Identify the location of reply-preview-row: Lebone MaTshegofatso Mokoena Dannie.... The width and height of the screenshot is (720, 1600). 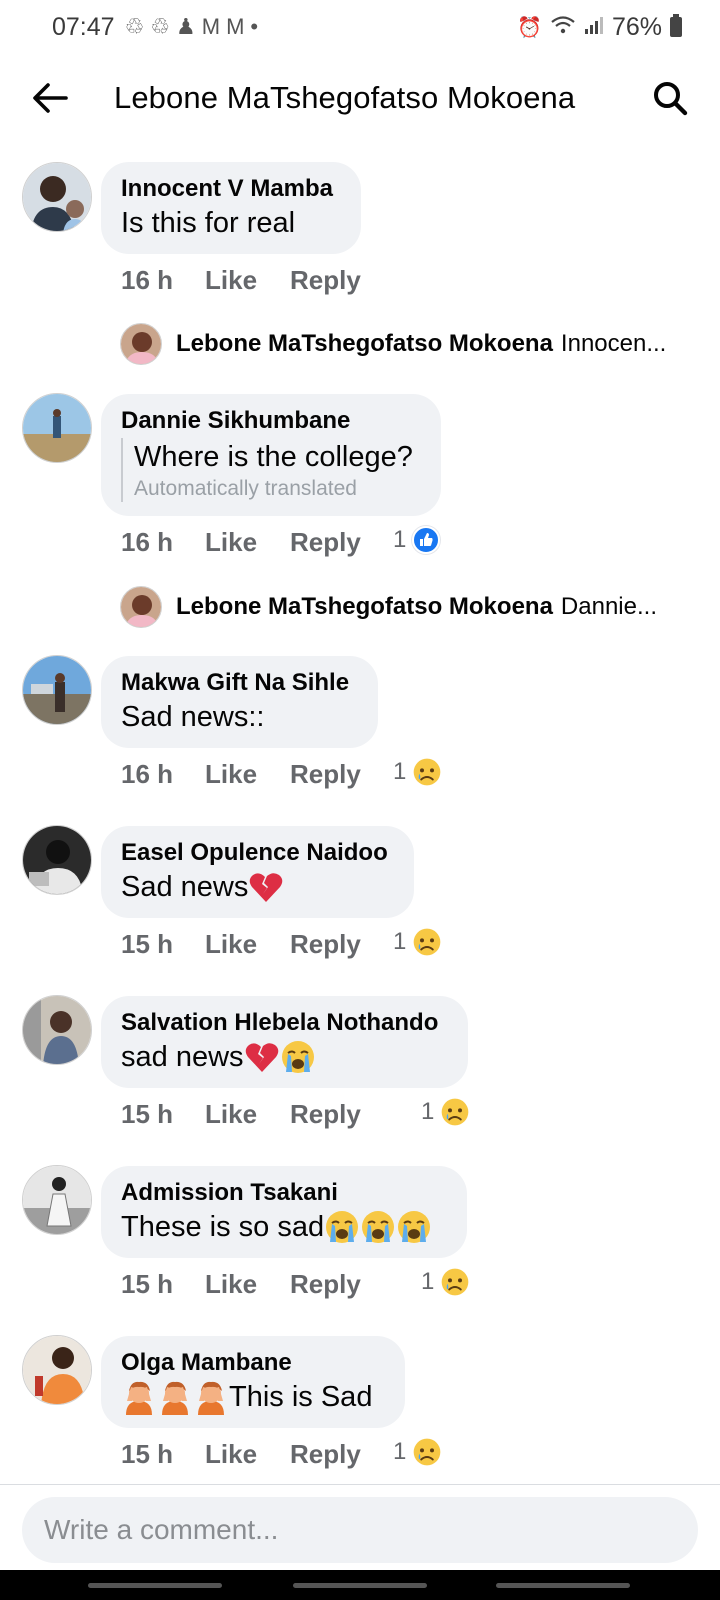
(405, 607).